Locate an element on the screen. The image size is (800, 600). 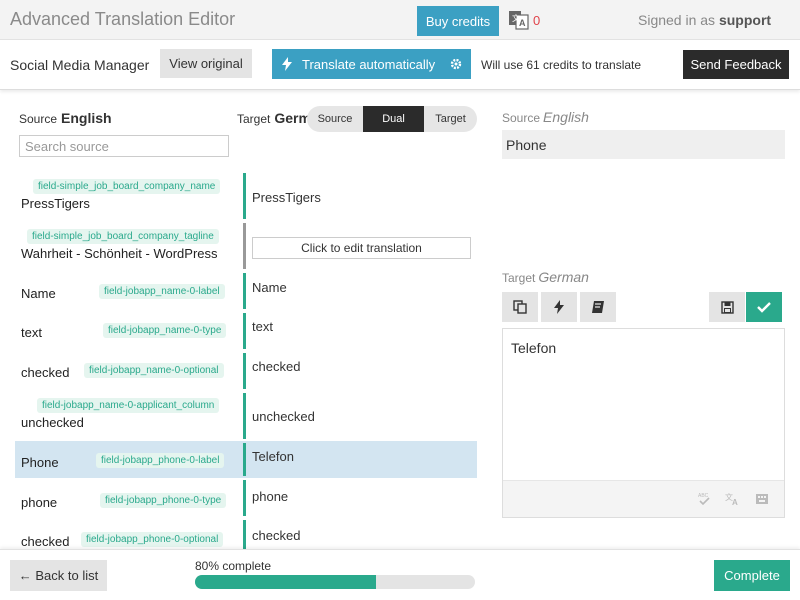
source-text: checked is located at coordinates (45, 541).